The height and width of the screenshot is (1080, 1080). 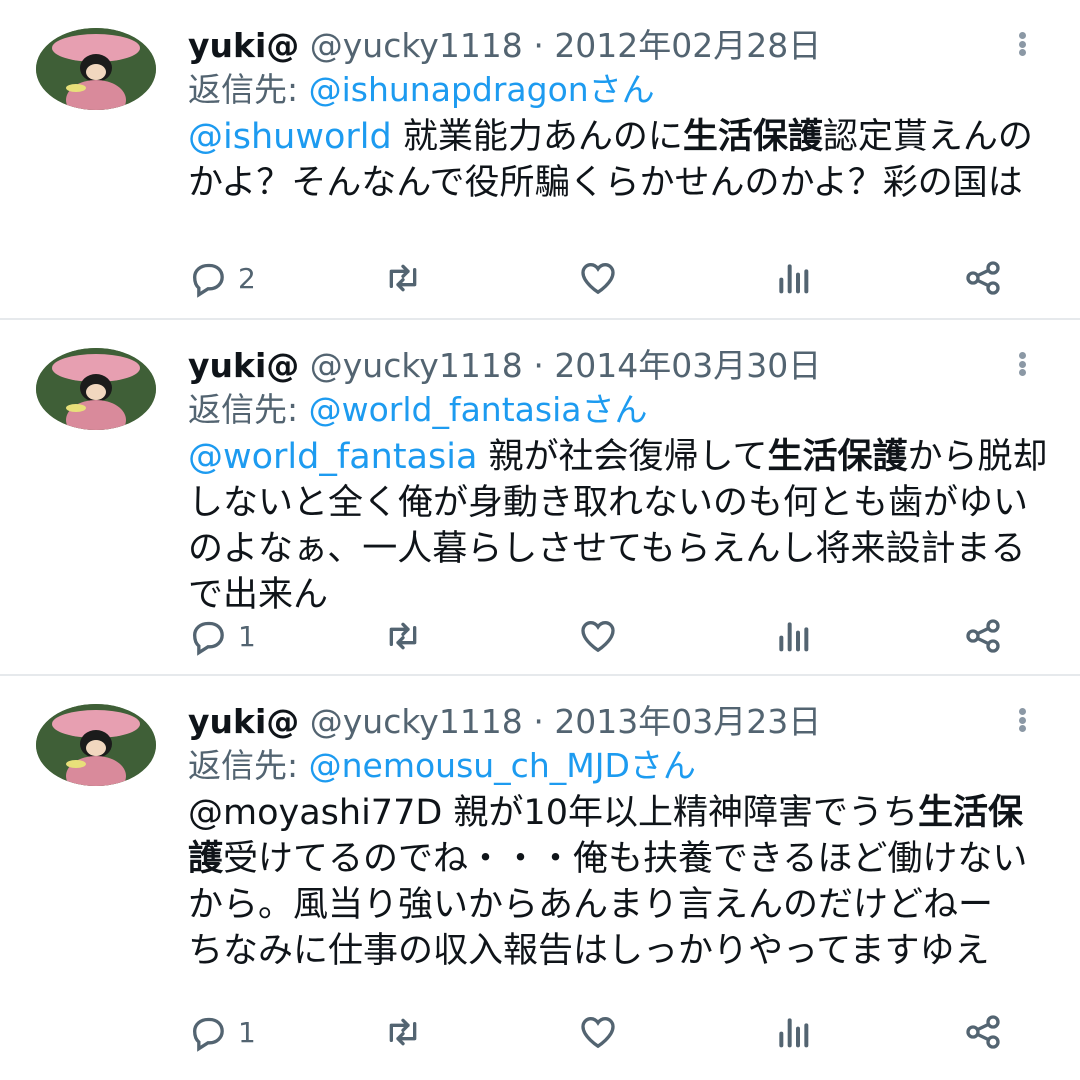 I want to click on reply-count: 2, so click(x=247, y=278).